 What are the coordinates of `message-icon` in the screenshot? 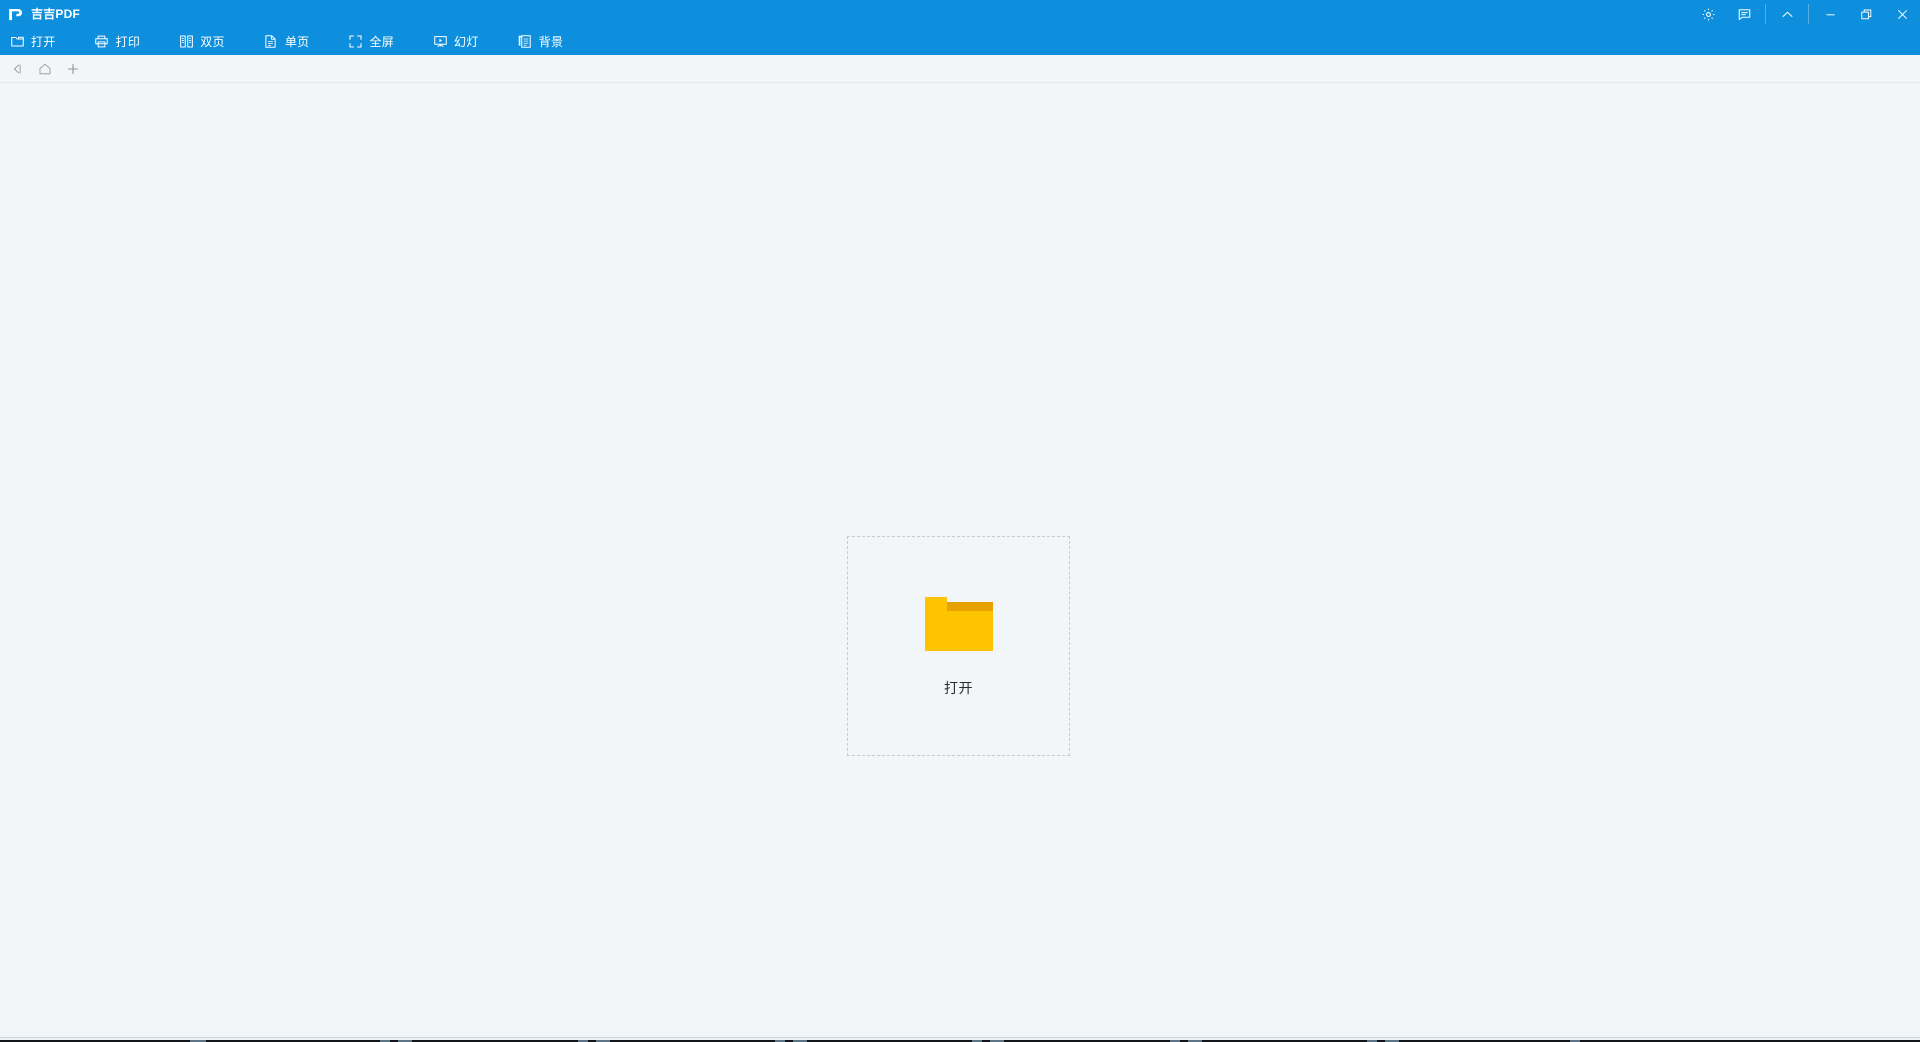 It's located at (1744, 14).